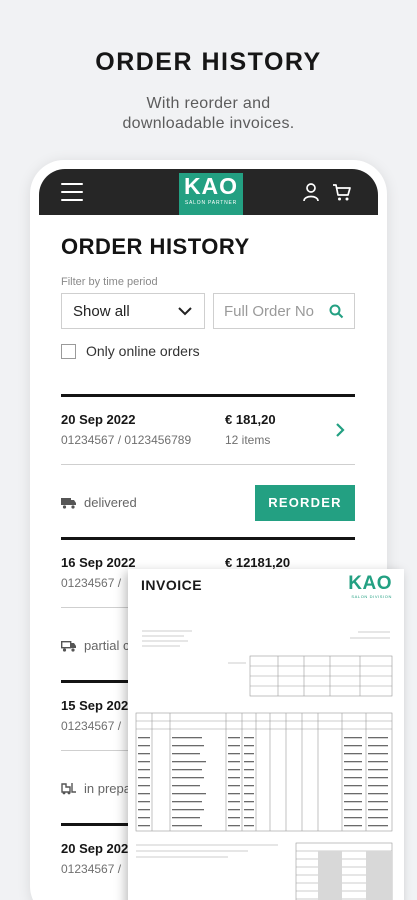 The image size is (417, 900). What do you see at coordinates (98, 562) in the screenshot?
I see `order-date: 16 Sep 2022` at bounding box center [98, 562].